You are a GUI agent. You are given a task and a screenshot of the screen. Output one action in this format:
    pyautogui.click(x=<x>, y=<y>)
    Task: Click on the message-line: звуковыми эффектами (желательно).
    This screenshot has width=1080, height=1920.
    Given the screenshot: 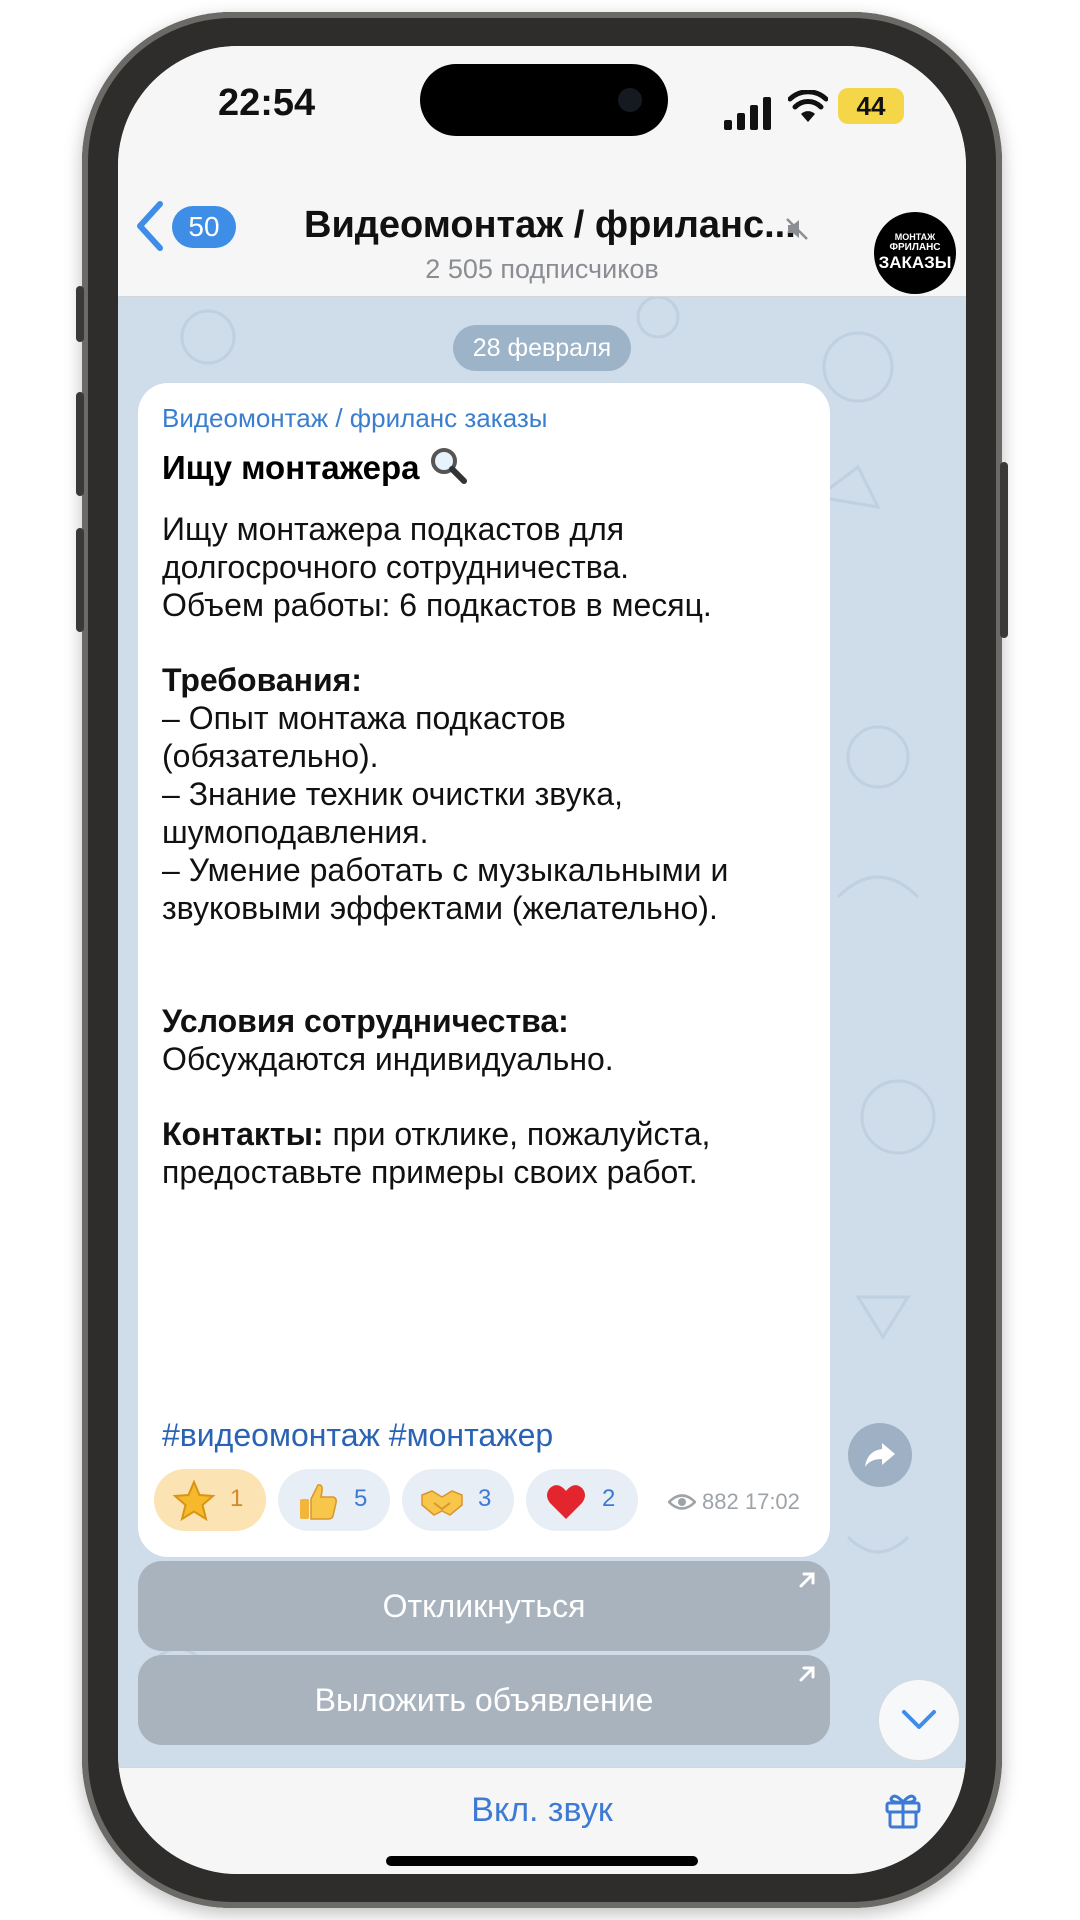 What is the action you would take?
    pyautogui.click(x=440, y=908)
    